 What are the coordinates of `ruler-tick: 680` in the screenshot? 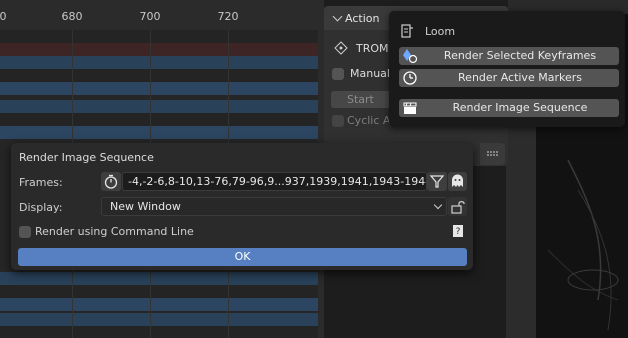 It's located at (72, 16).